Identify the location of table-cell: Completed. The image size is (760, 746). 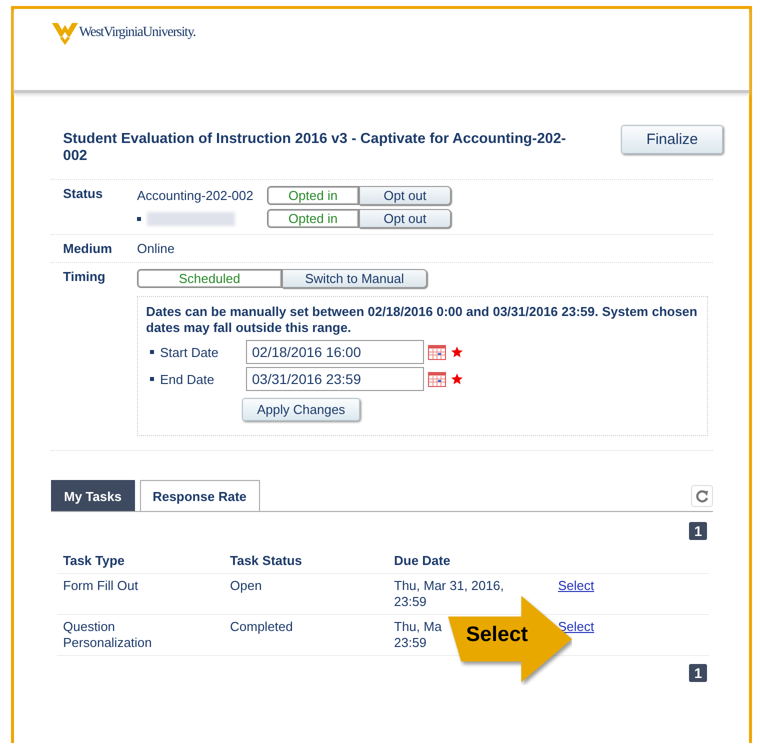
(261, 626).